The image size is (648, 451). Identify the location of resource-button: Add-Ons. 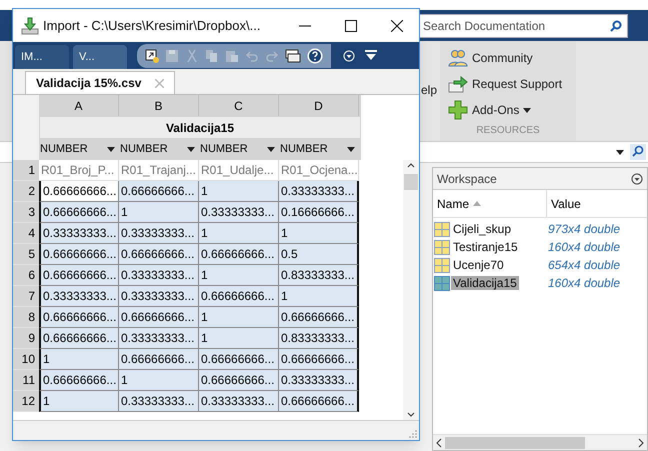
(512, 110).